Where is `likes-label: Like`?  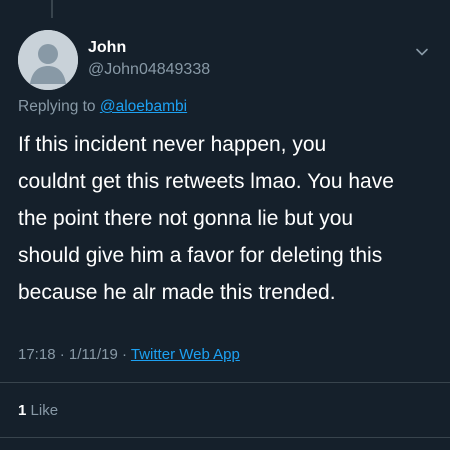
likes-label: Like is located at coordinates (44, 410).